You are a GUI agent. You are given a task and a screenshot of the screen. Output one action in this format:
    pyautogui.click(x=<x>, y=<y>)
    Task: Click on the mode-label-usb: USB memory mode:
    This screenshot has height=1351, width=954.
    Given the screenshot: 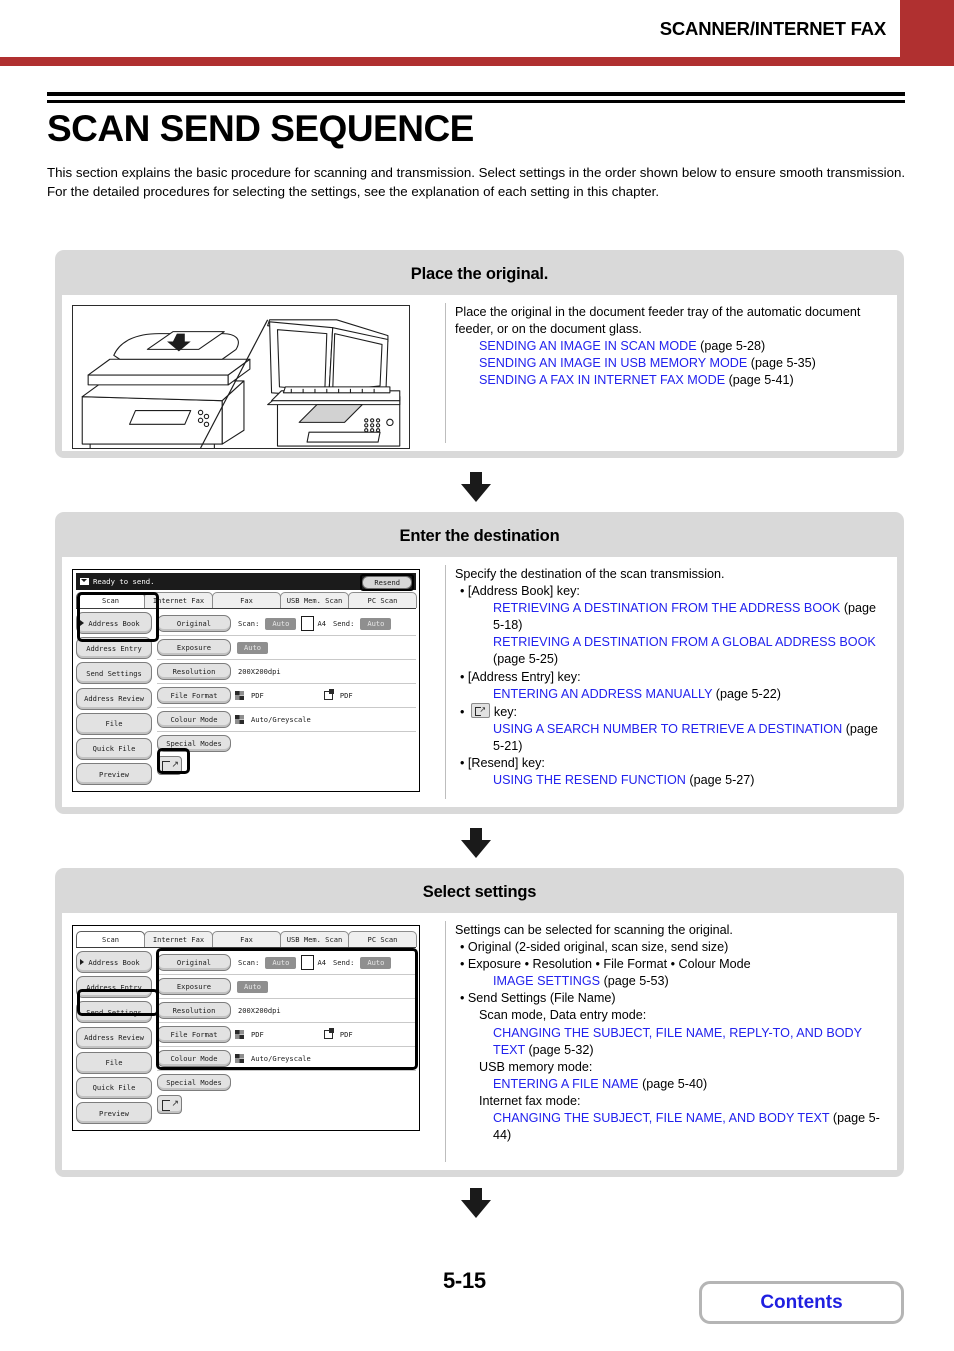 What is the action you would take?
    pyautogui.click(x=536, y=1066)
    